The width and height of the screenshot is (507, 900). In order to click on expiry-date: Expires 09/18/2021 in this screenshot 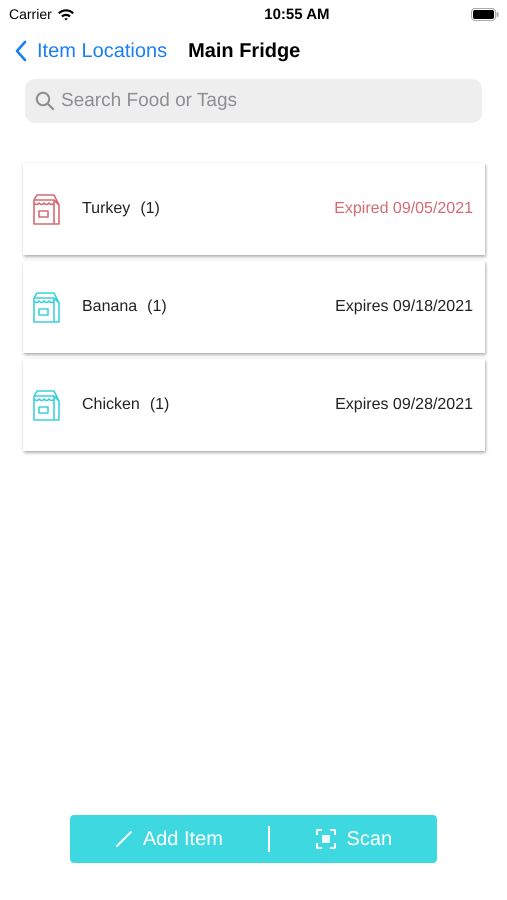, I will do `click(404, 307)`.